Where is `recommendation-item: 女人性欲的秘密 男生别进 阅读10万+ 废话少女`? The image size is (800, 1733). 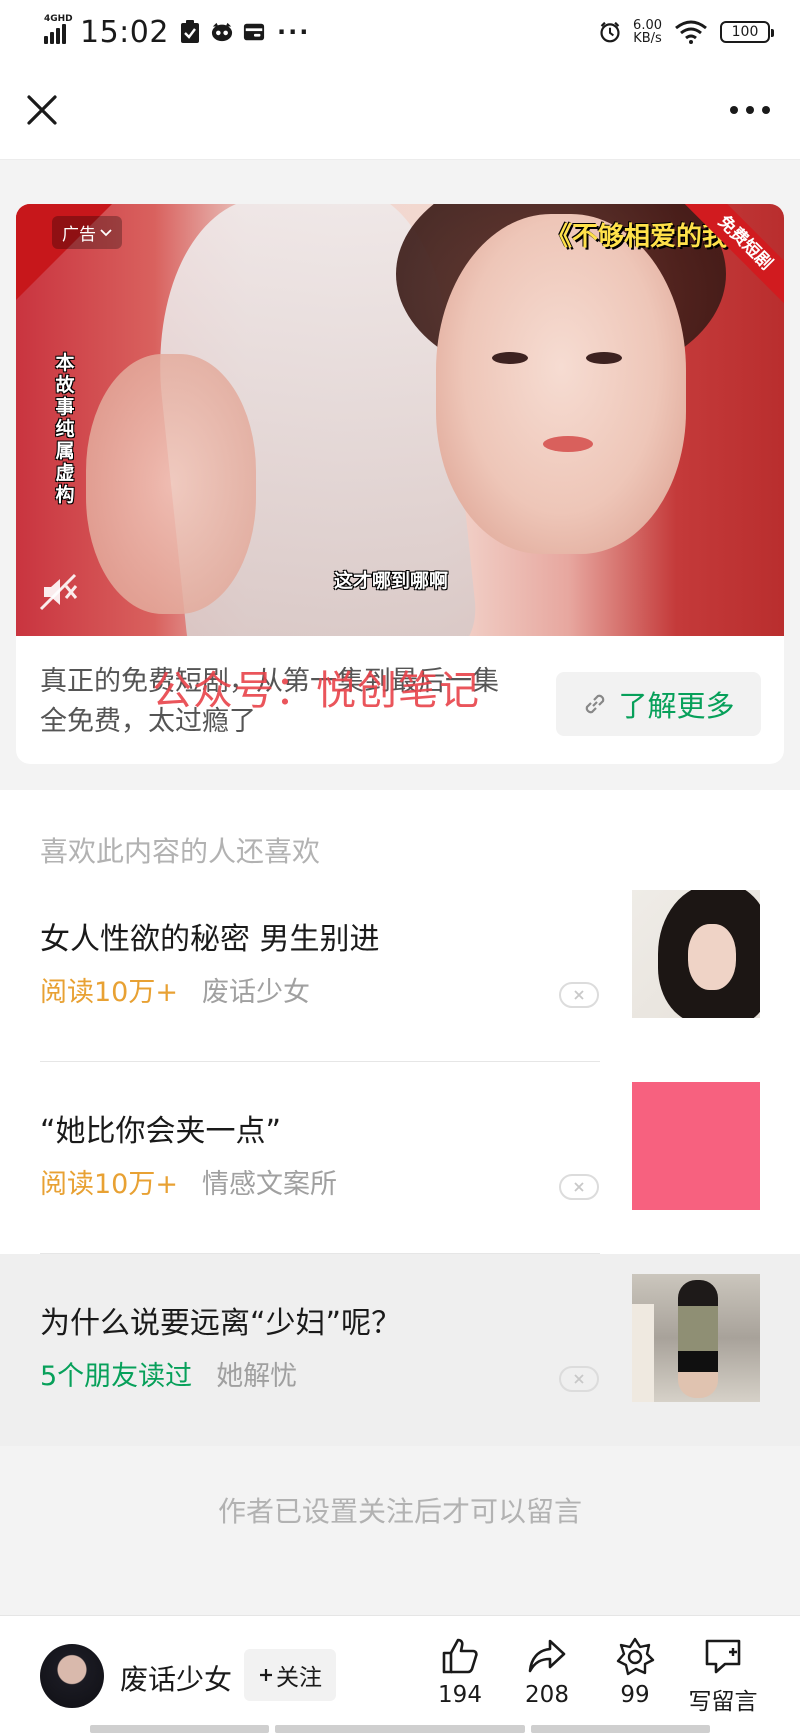
recommendation-item: 女人性欲的秘密 男生别进 阅读10万+ 废话少女 is located at coordinates (400, 966).